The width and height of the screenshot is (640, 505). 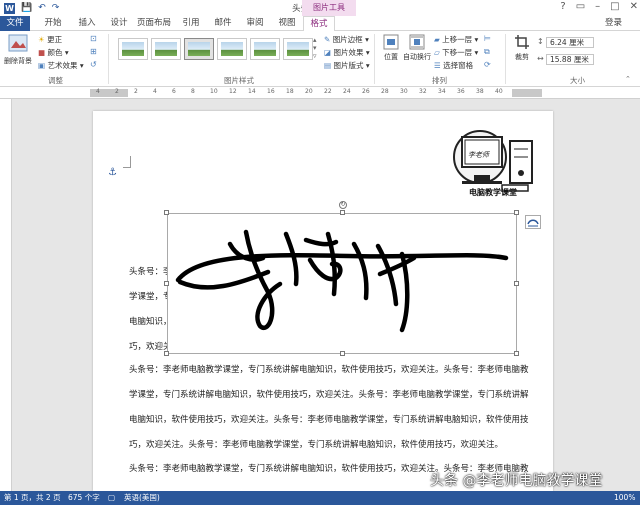 I want to click on tab-page-layout: 页面布局, so click(x=154, y=23).